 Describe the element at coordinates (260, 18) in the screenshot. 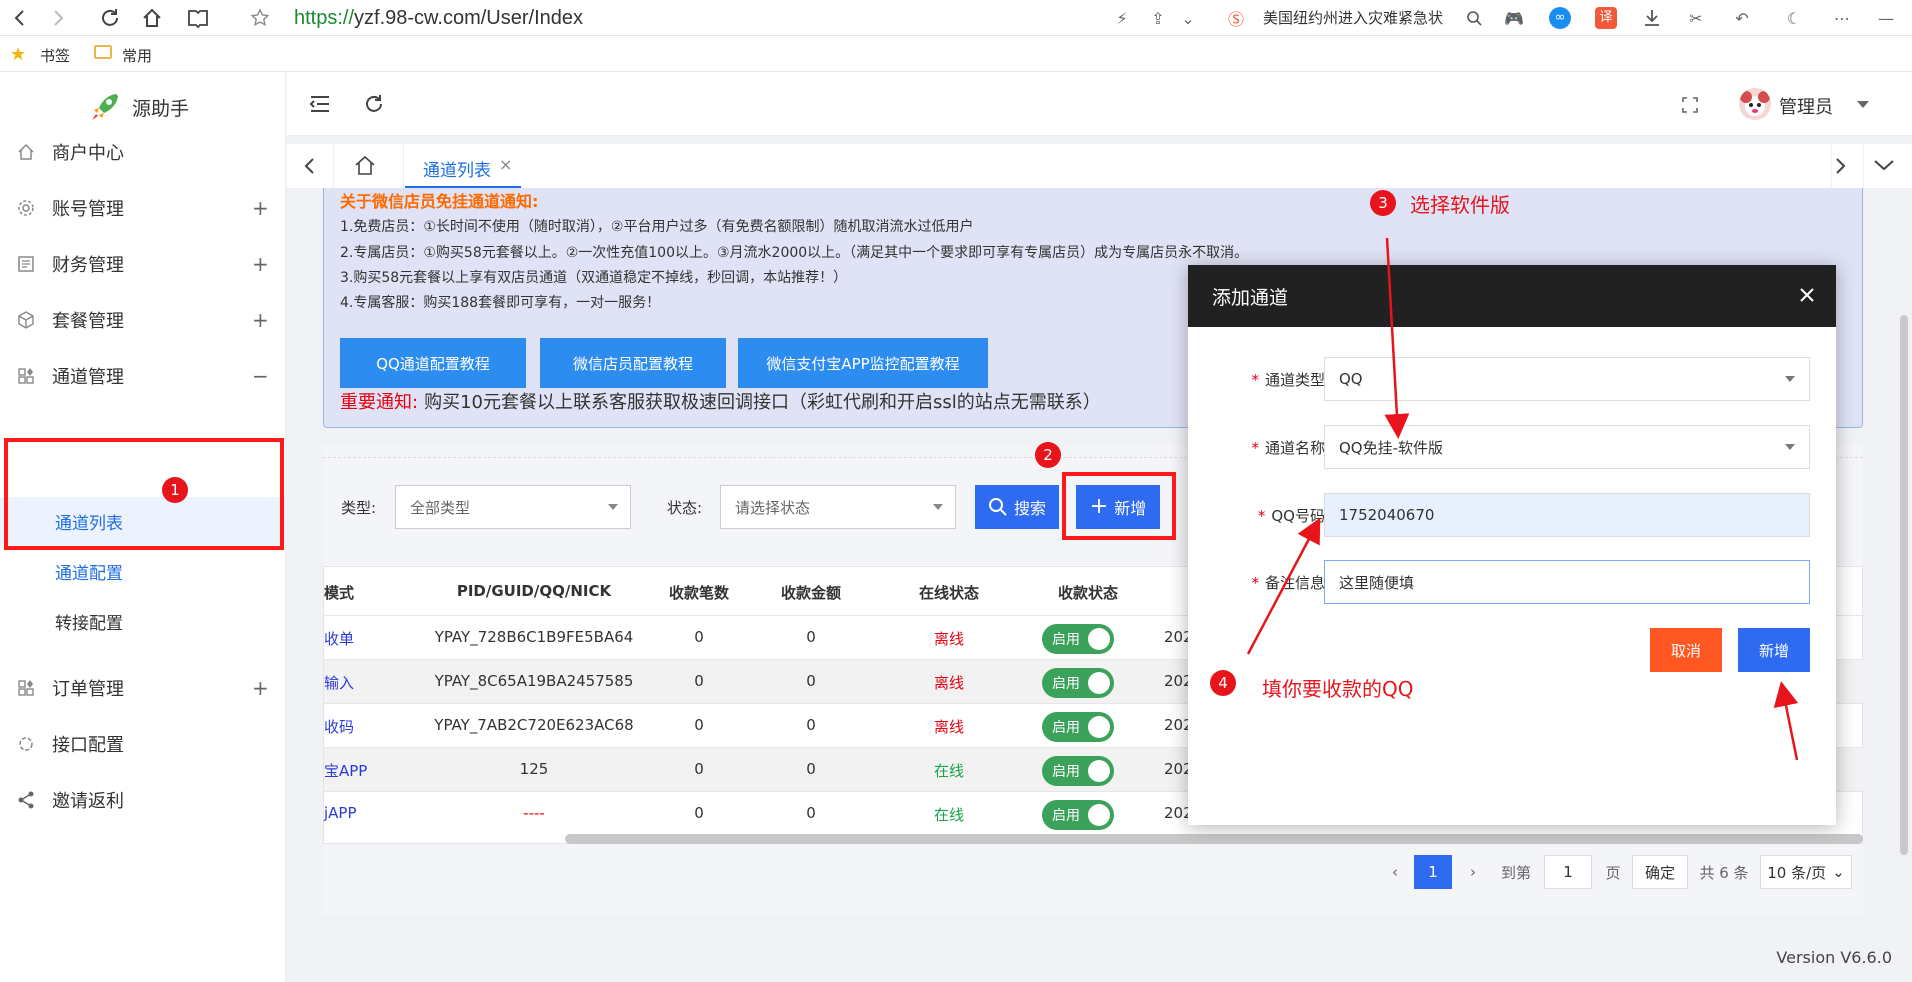

I see `star-icon` at that location.